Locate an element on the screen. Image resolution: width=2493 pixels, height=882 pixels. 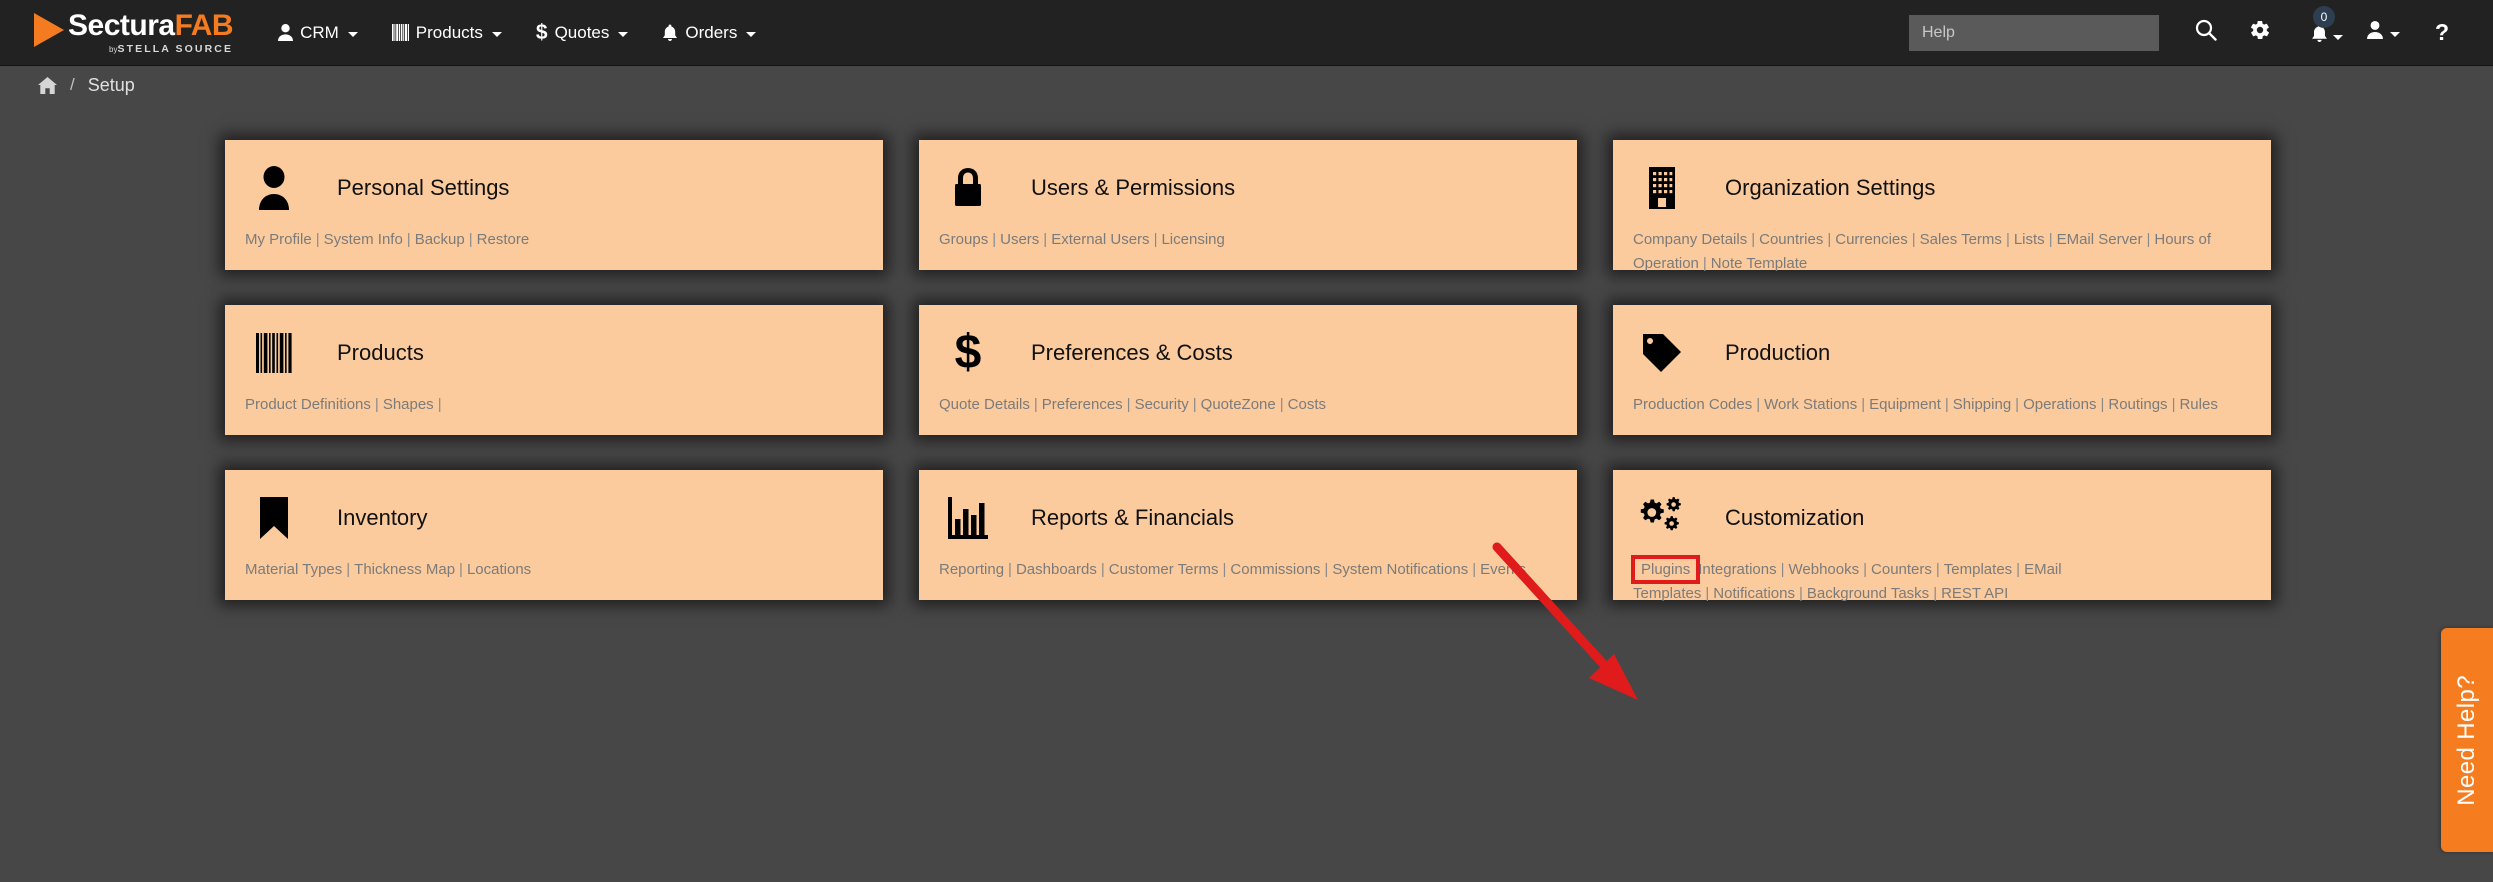
card-products: Products Product Definitions | Shapes | is located at coordinates (554, 370).